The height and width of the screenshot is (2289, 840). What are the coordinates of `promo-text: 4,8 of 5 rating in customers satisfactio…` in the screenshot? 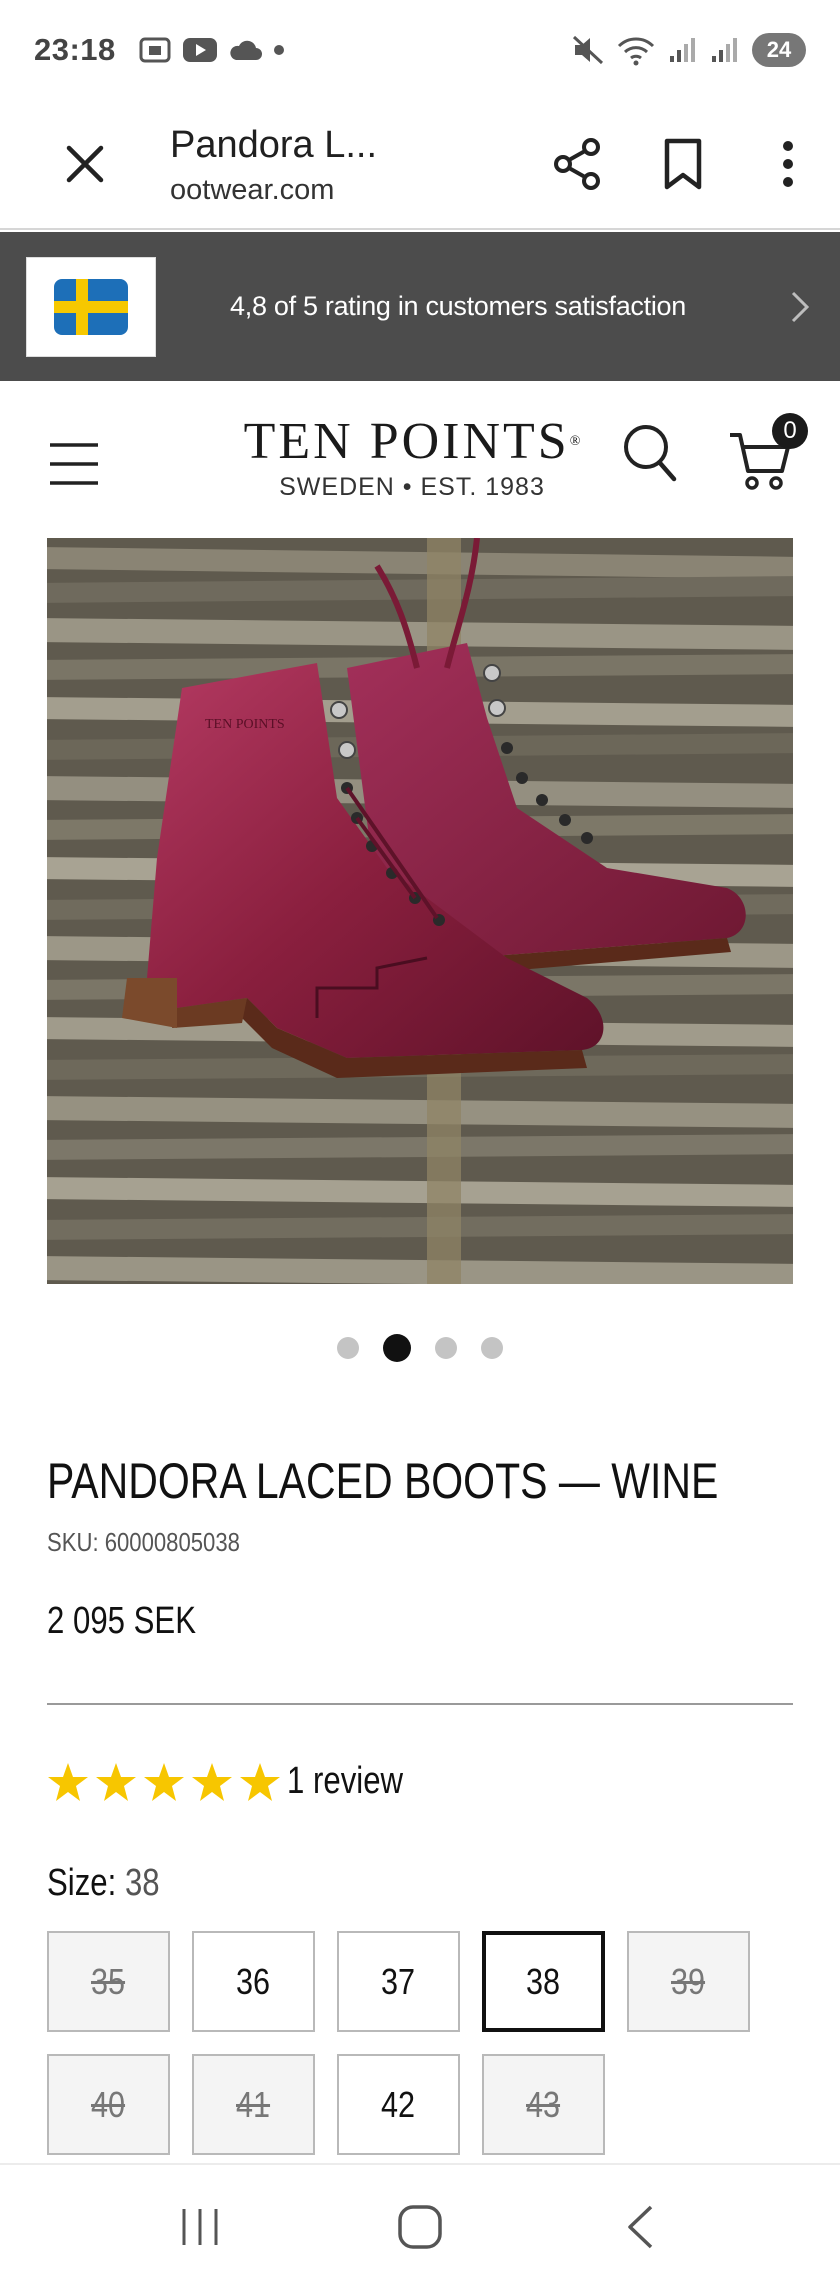 It's located at (458, 306).